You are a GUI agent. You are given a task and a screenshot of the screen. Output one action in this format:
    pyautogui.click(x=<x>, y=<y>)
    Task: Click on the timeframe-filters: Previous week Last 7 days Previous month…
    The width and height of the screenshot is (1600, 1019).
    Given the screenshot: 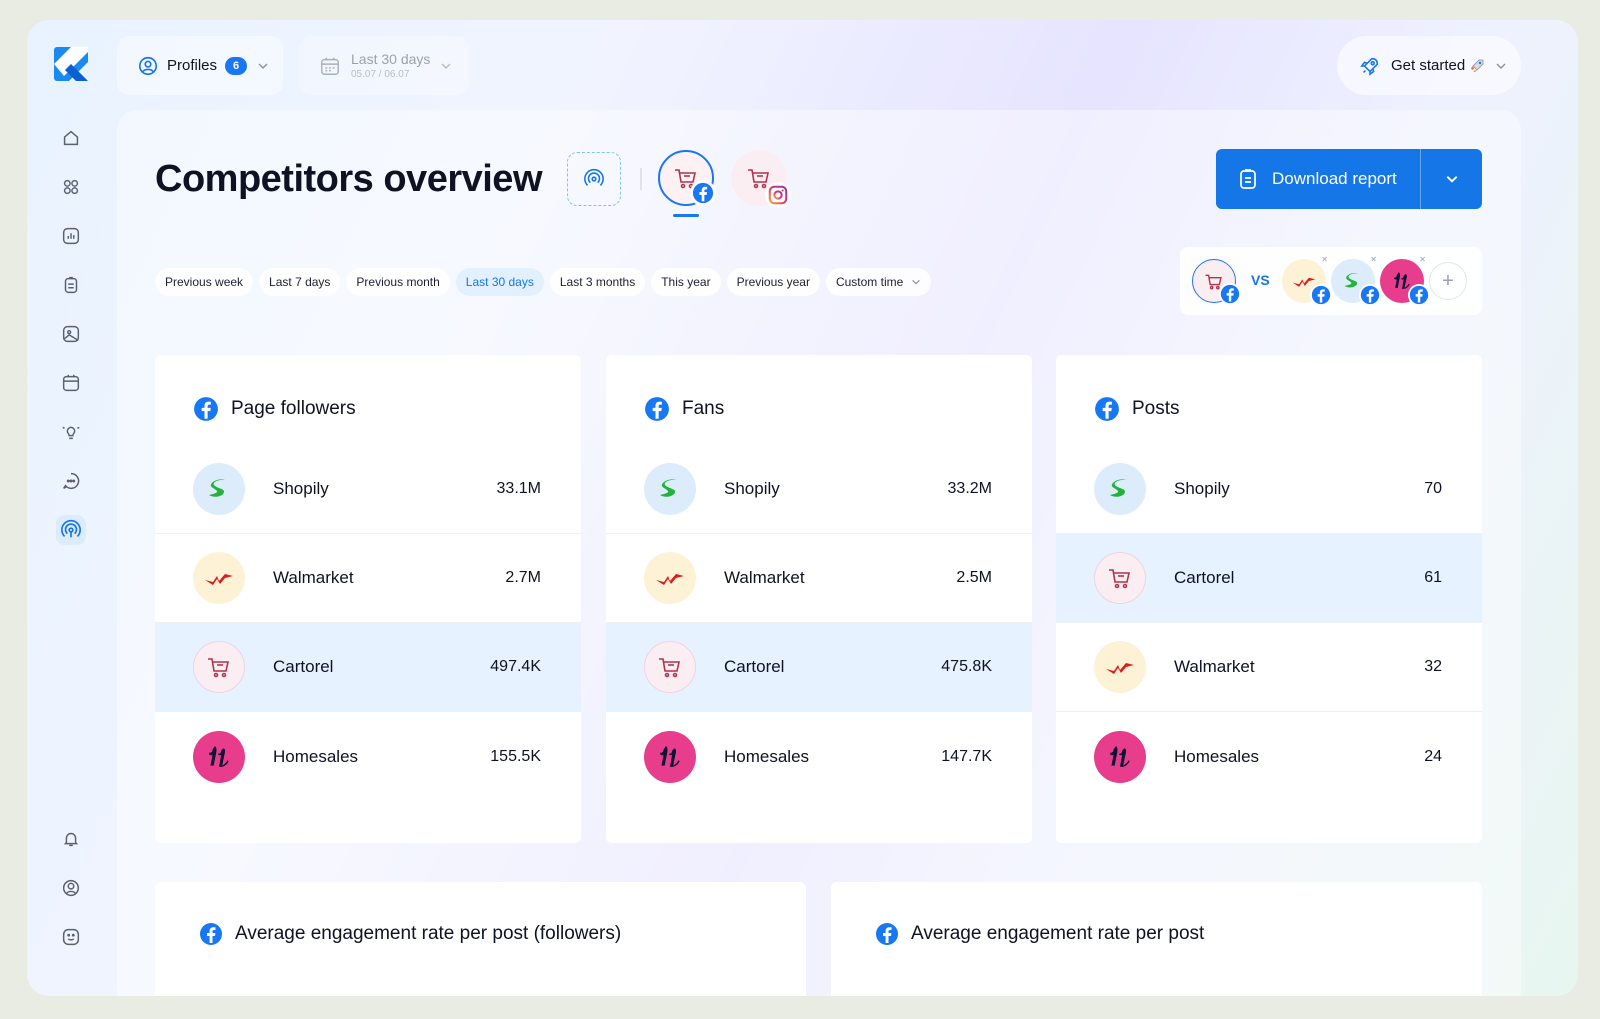 What is the action you would take?
    pyautogui.click(x=543, y=282)
    